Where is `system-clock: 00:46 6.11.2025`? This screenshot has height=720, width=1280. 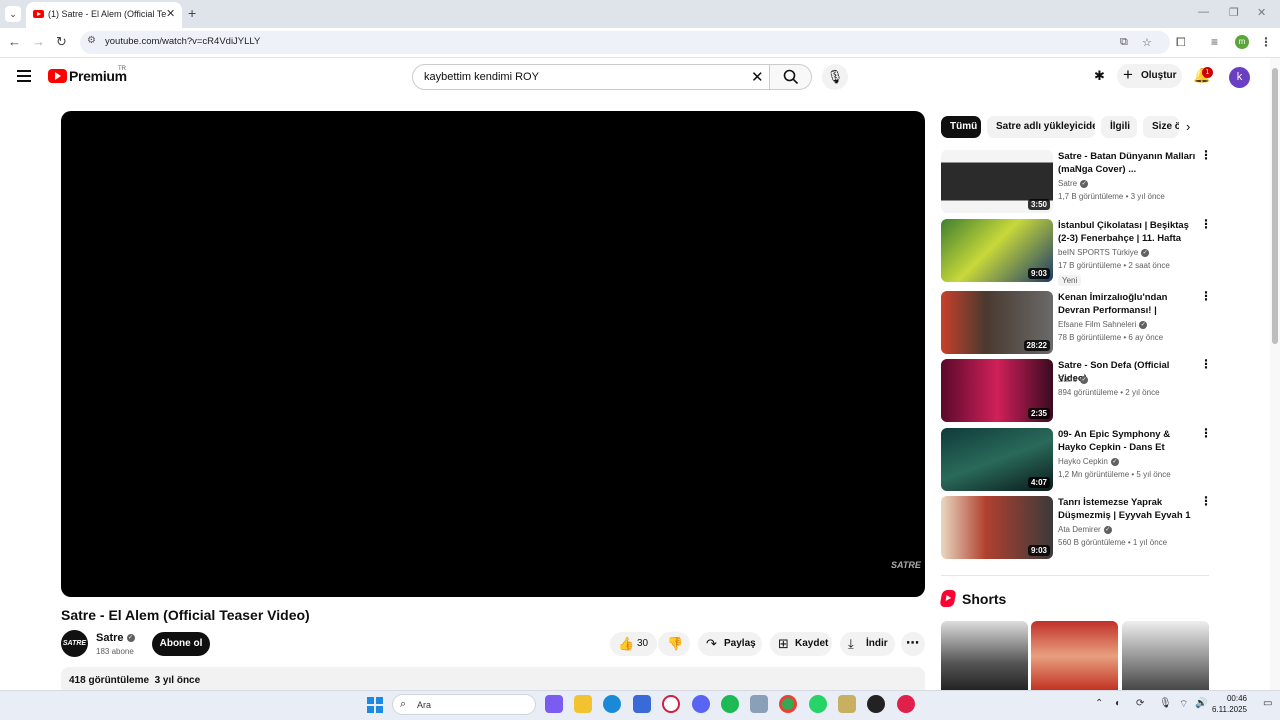 system-clock: 00:46 6.11.2025 is located at coordinates (1229, 704).